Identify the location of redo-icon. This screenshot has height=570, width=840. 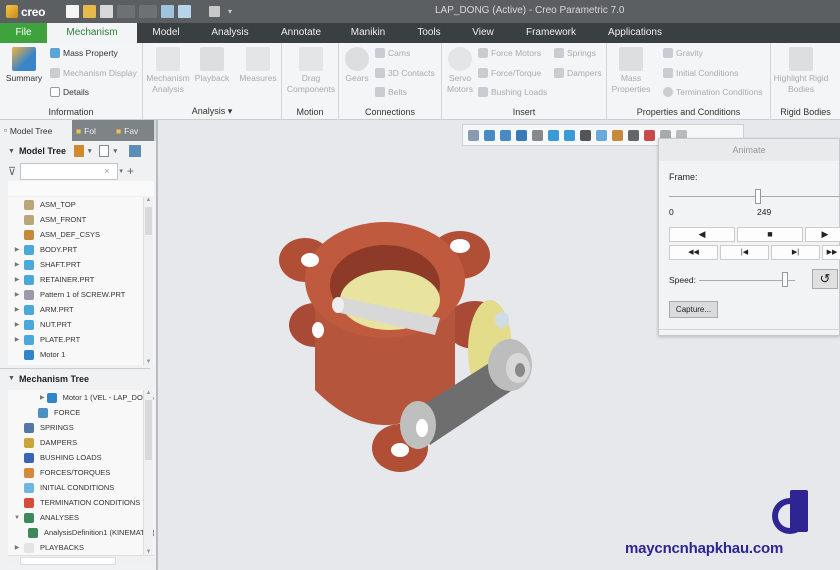
(148, 11).